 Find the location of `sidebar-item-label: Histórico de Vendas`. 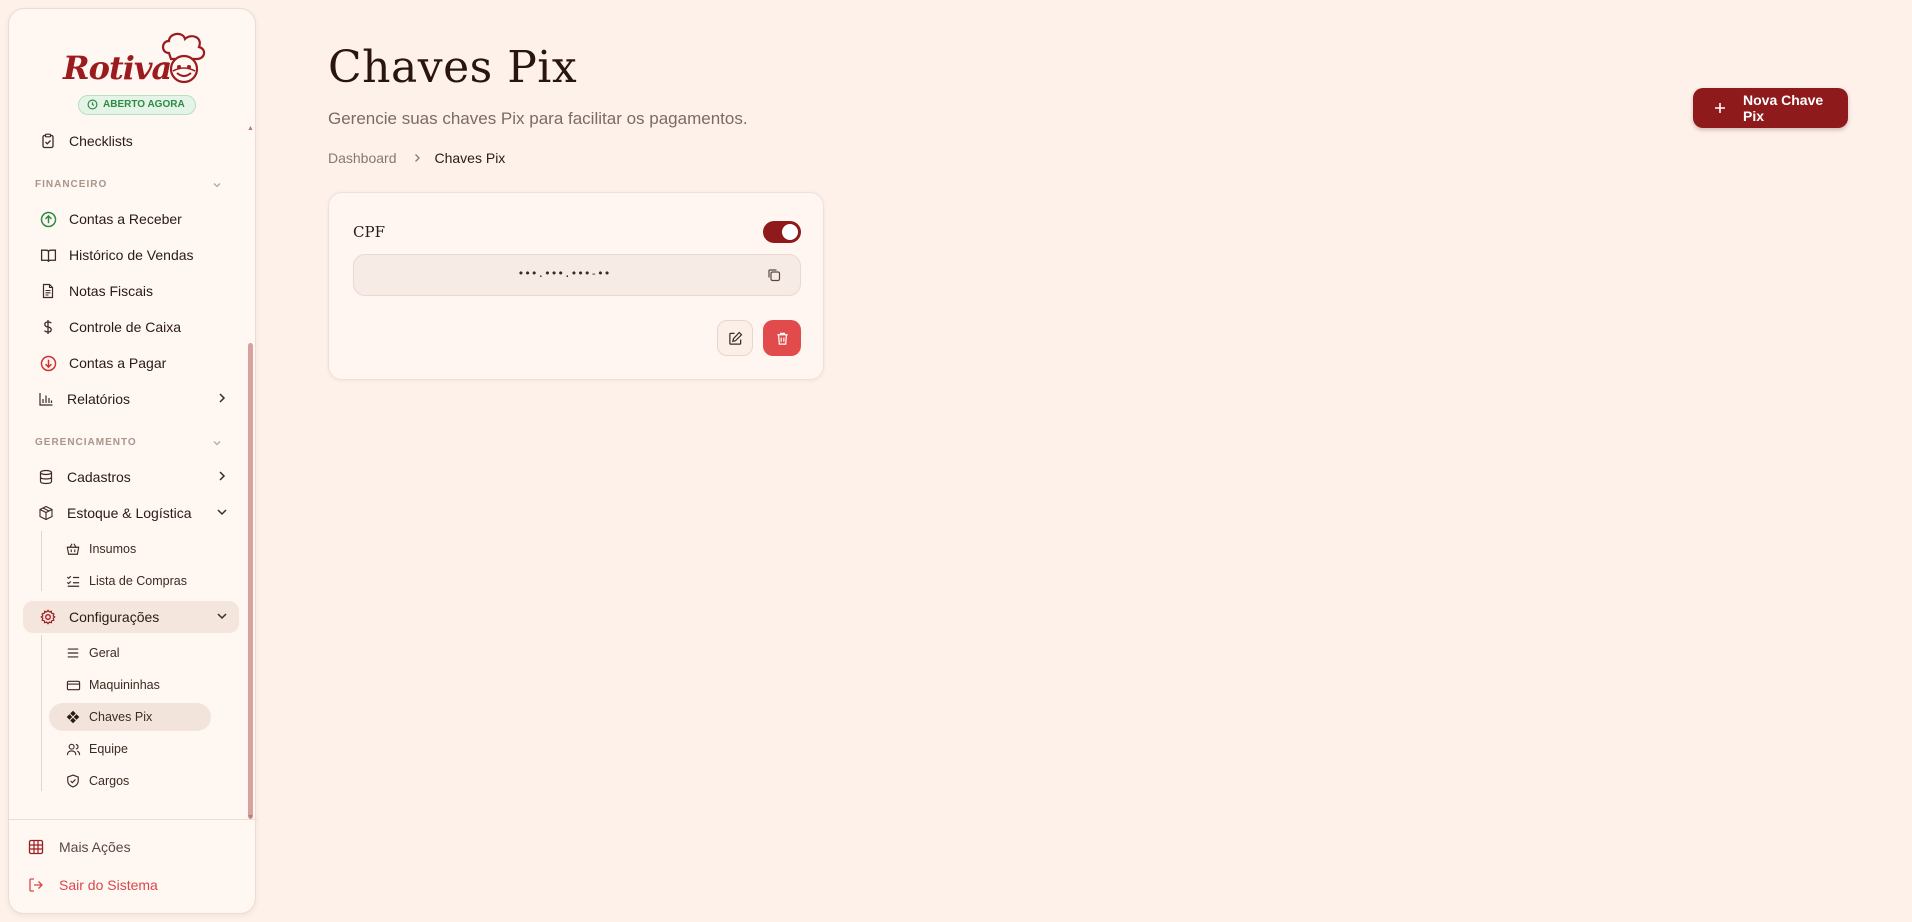

sidebar-item-label: Histórico de Vendas is located at coordinates (131, 255).